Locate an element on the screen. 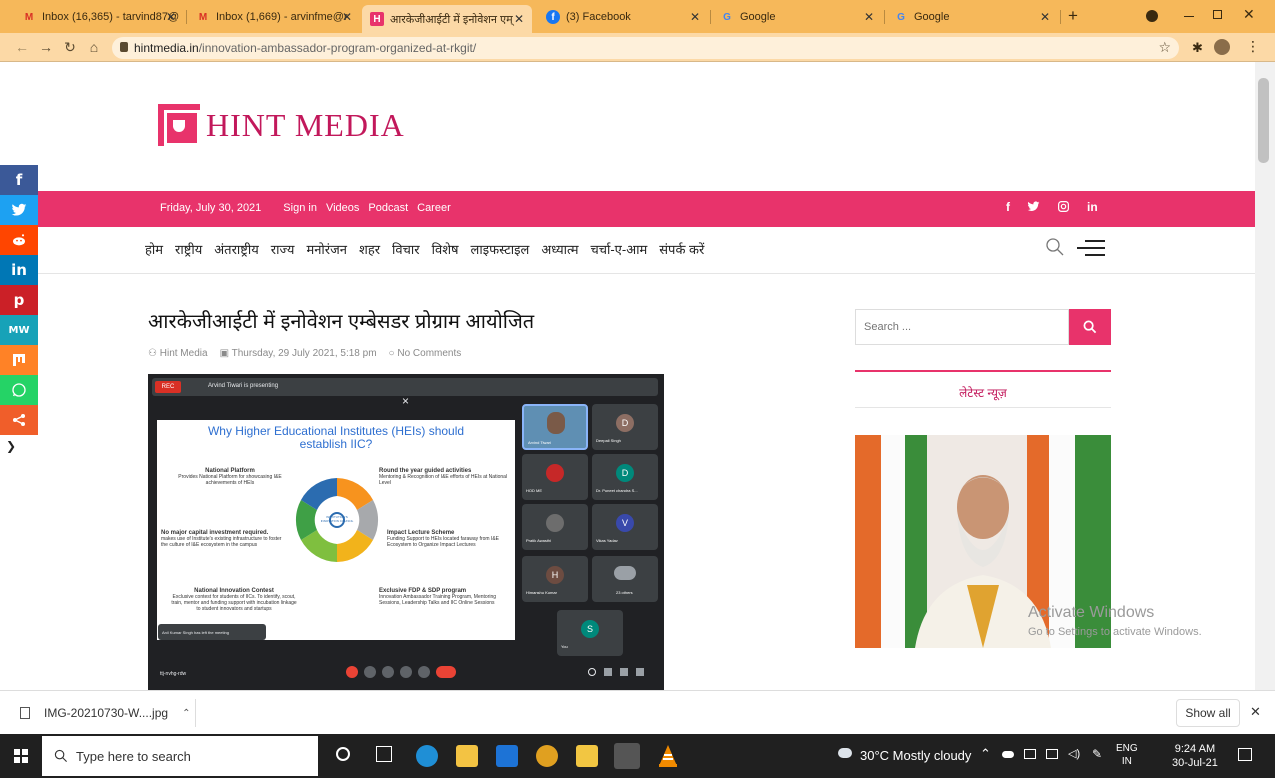 This screenshot has width=1275, height=778. scrollbar-thumb is located at coordinates (1263, 120).